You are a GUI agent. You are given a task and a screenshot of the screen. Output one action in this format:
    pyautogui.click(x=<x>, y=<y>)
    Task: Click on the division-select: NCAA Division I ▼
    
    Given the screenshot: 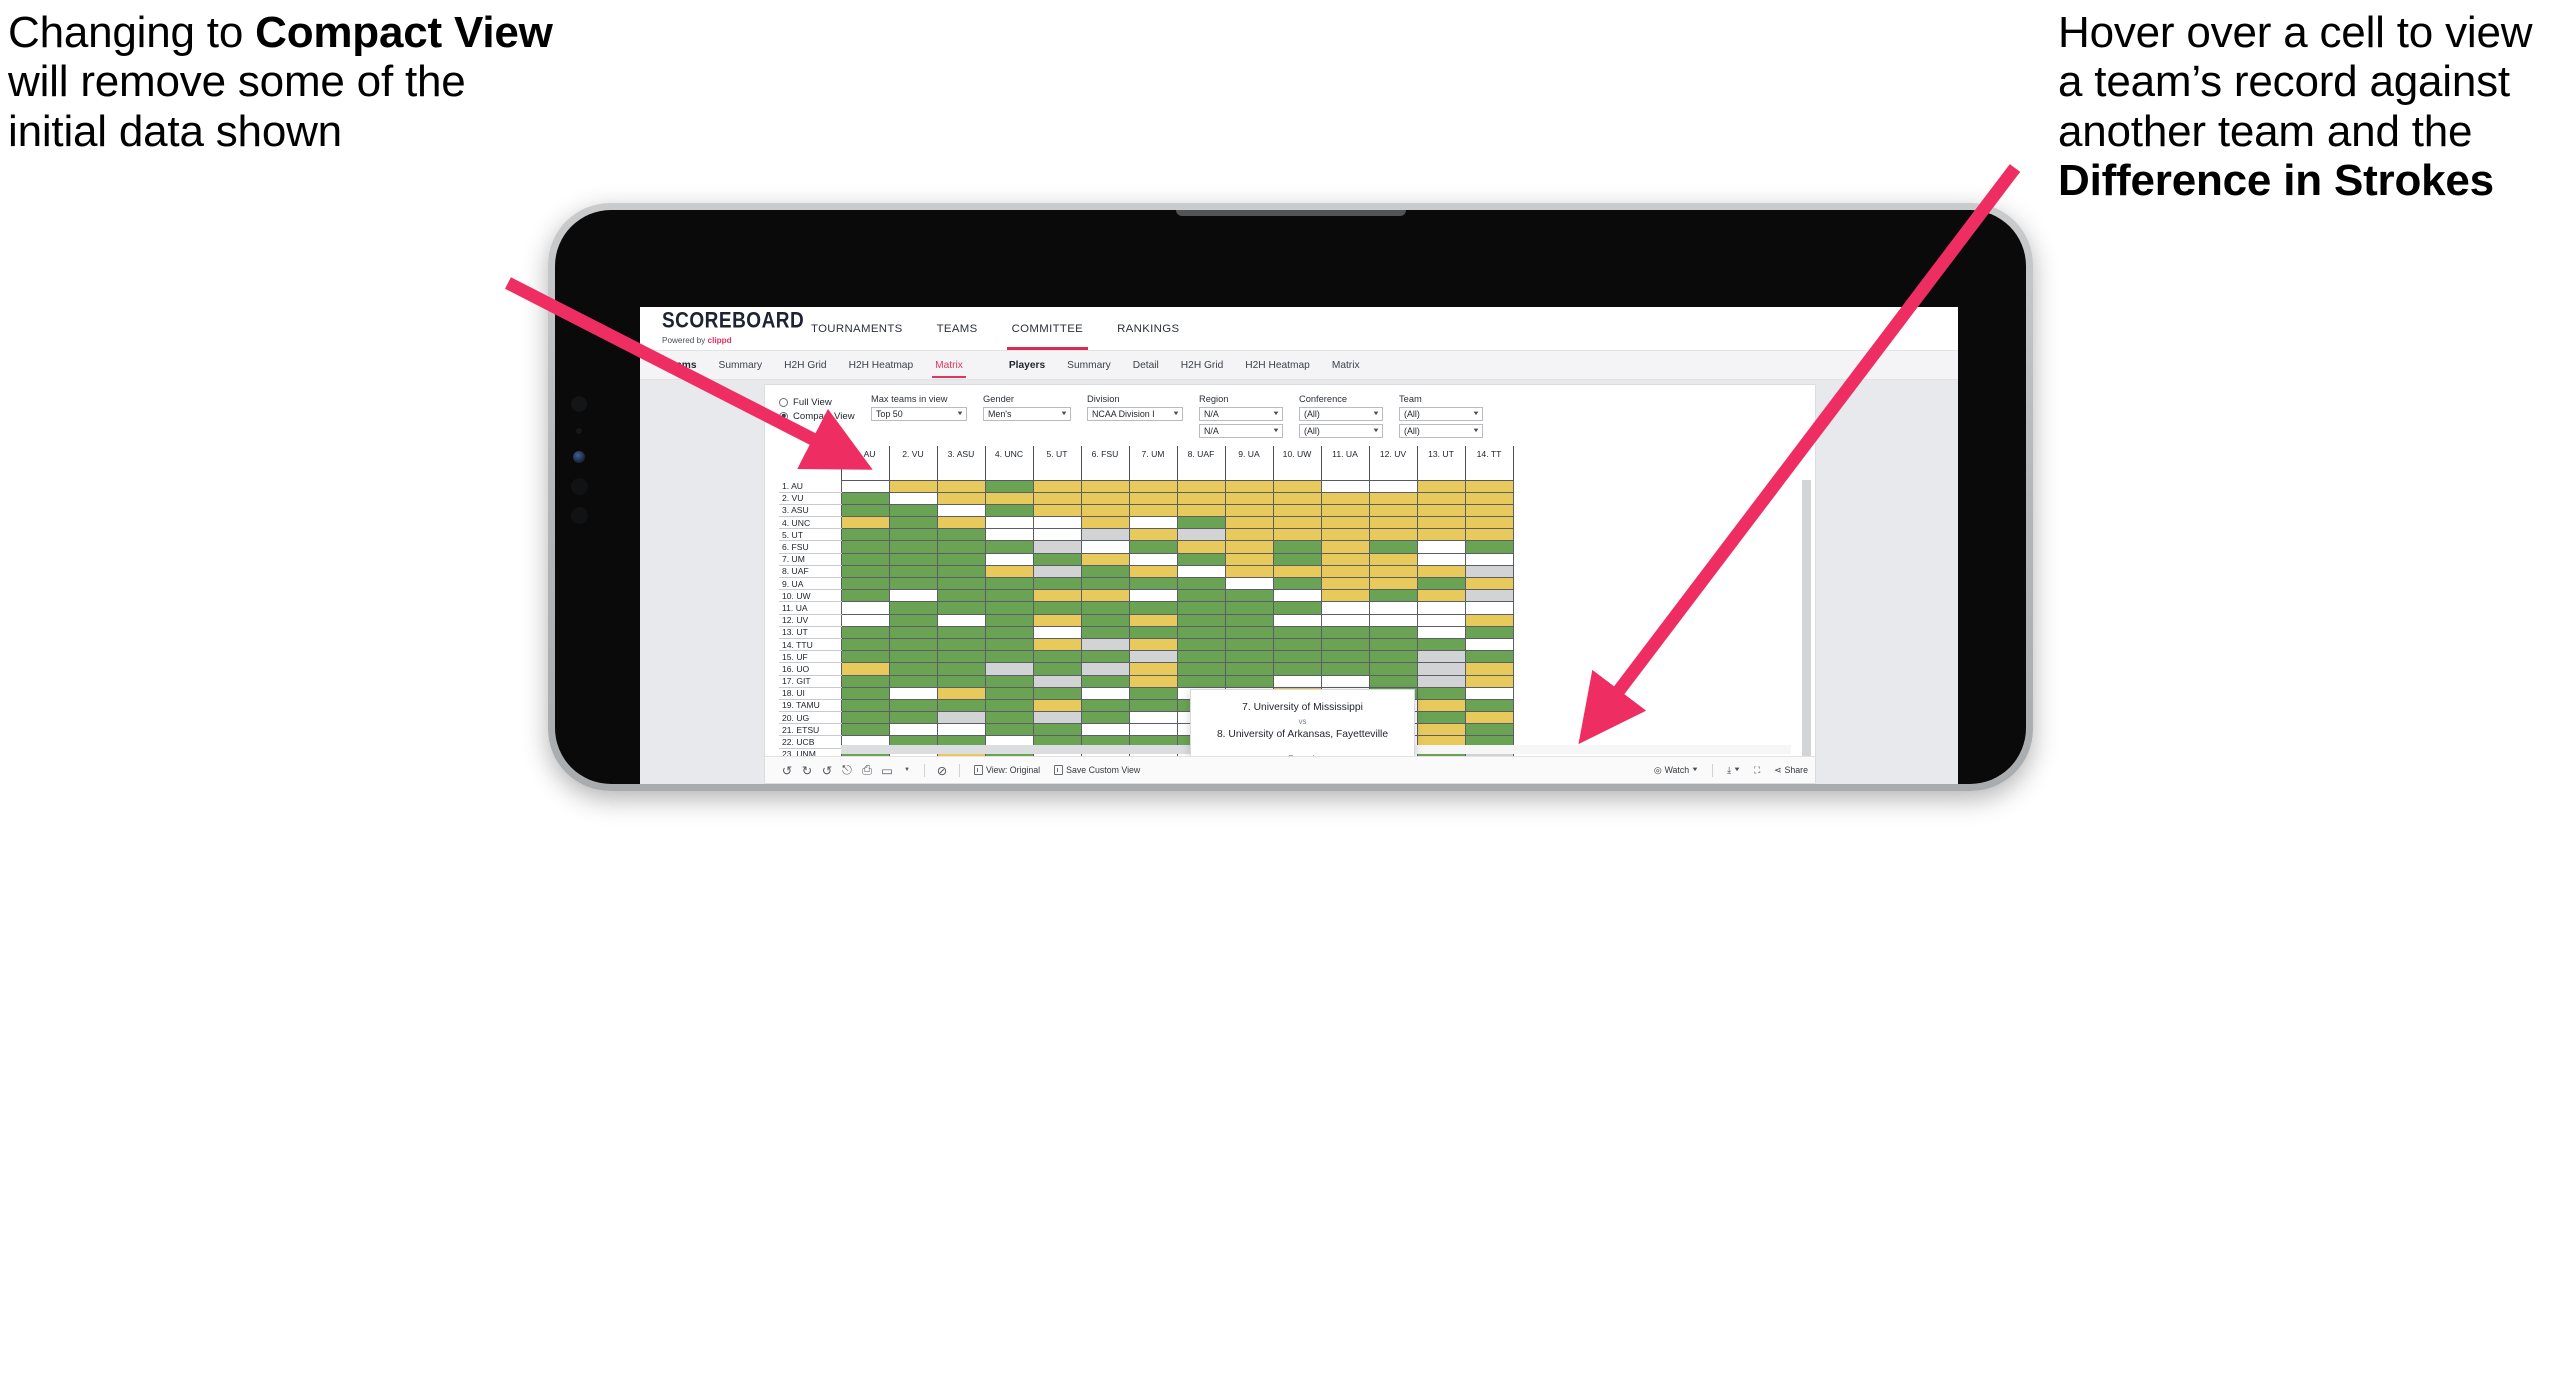 What is the action you would take?
    pyautogui.click(x=1135, y=414)
    